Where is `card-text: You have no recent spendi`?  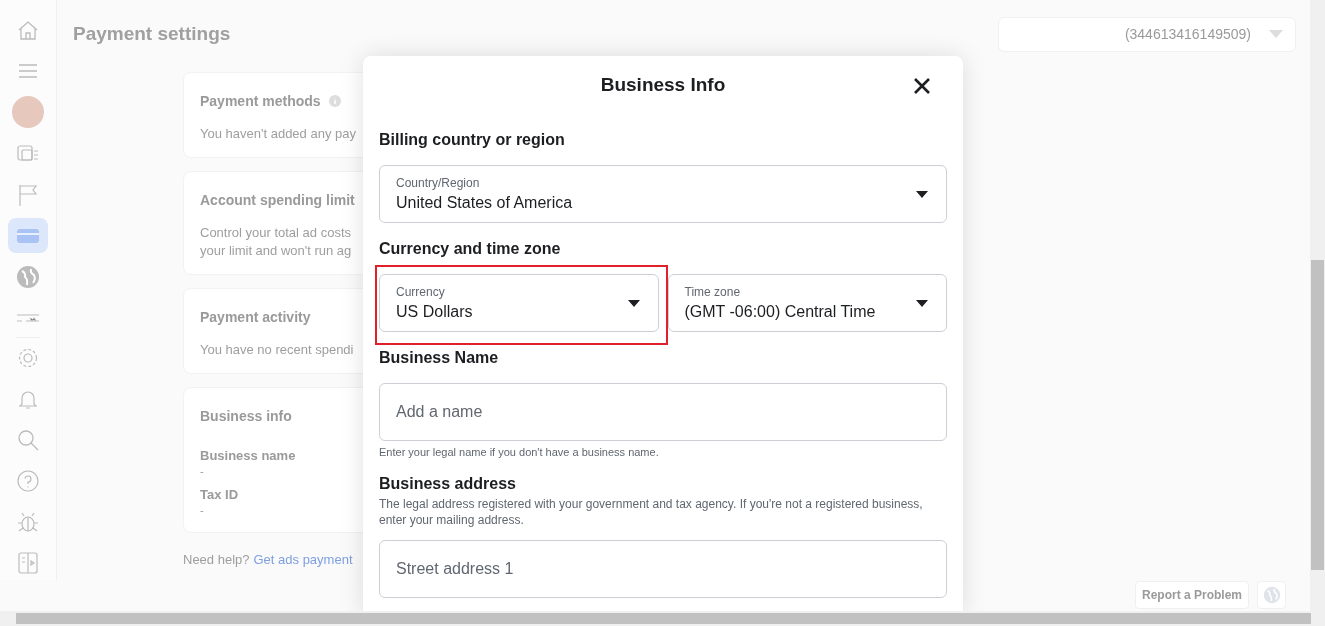
card-text: You have no recent spendi is located at coordinates (277, 349).